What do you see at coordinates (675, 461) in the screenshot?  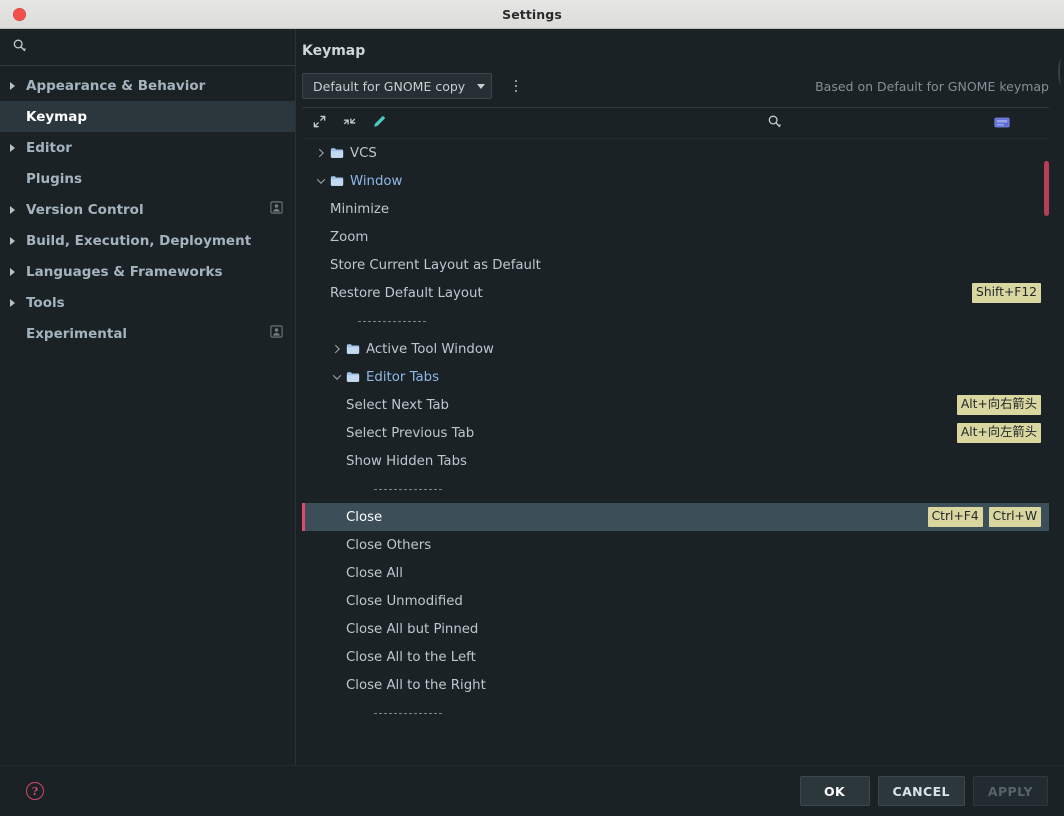 I see `tree-row-show-hidden-tabs: Show Hidden Tabs` at bounding box center [675, 461].